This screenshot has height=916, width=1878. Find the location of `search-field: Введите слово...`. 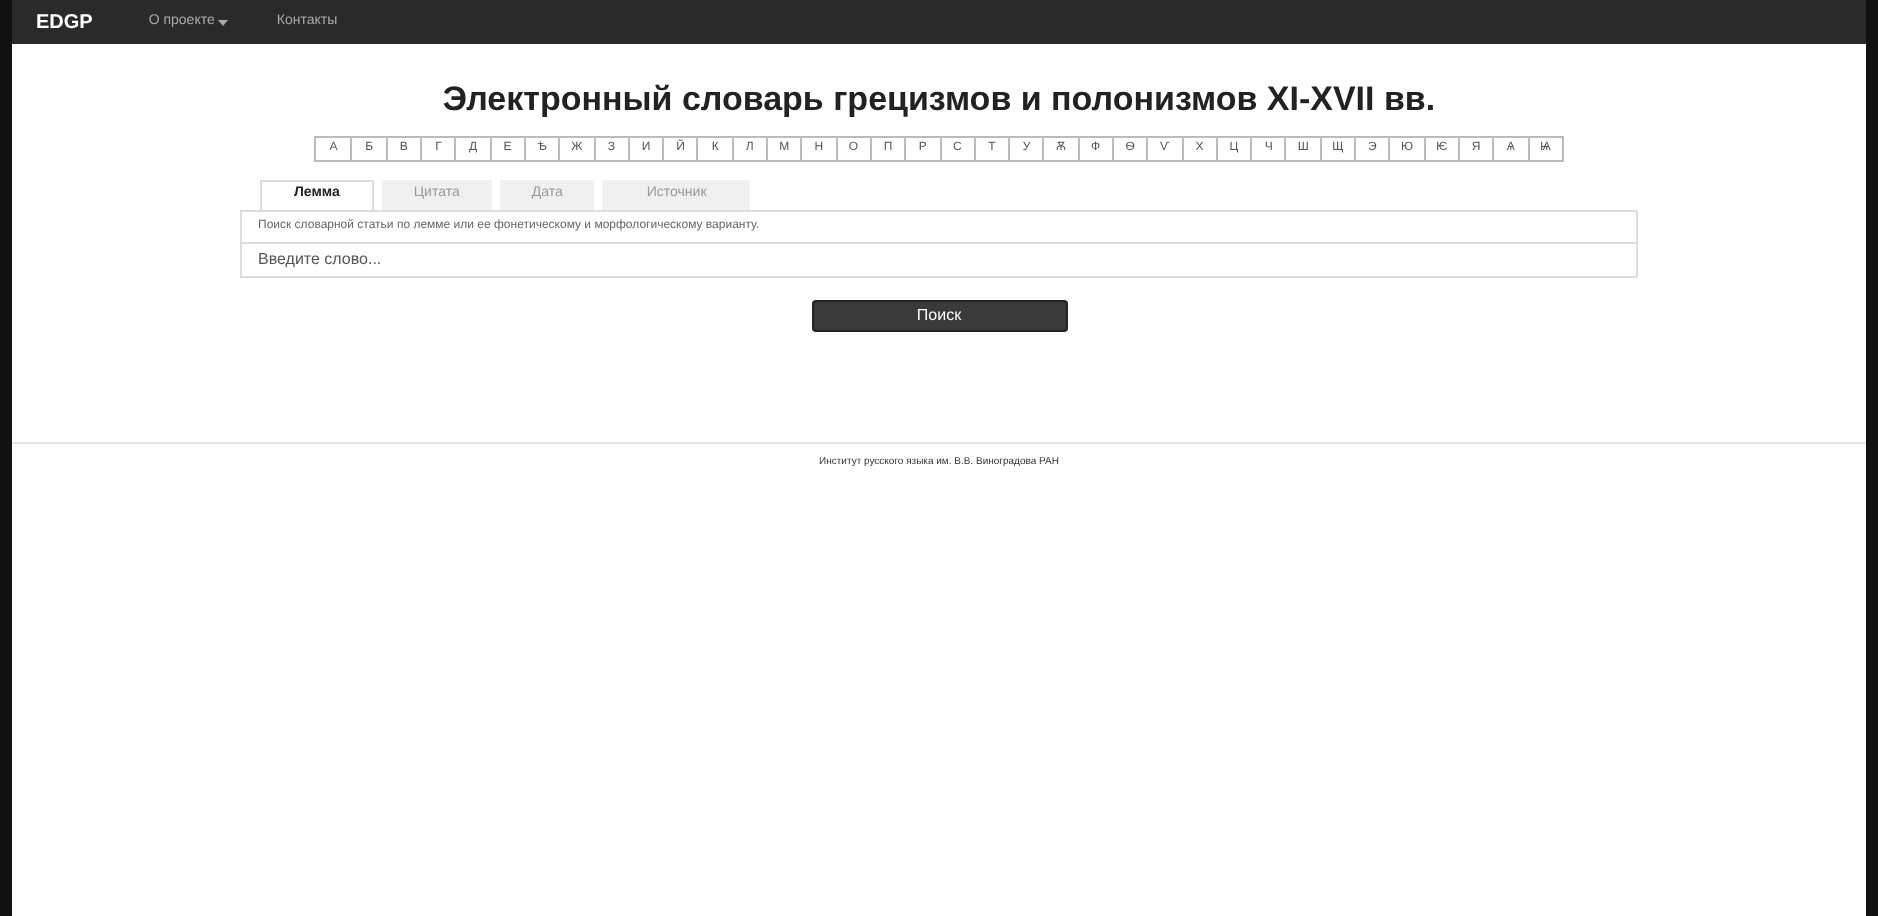

search-field: Введите слово... is located at coordinates (939, 260).